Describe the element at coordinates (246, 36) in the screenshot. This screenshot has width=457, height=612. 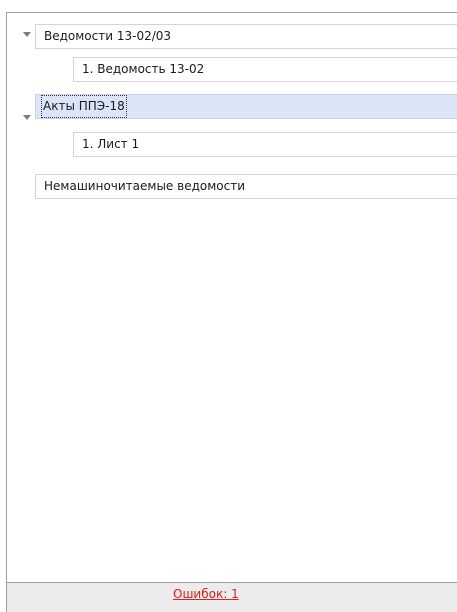
I see `tree-group-vedomosti: Ведомости 13-02/03` at that location.